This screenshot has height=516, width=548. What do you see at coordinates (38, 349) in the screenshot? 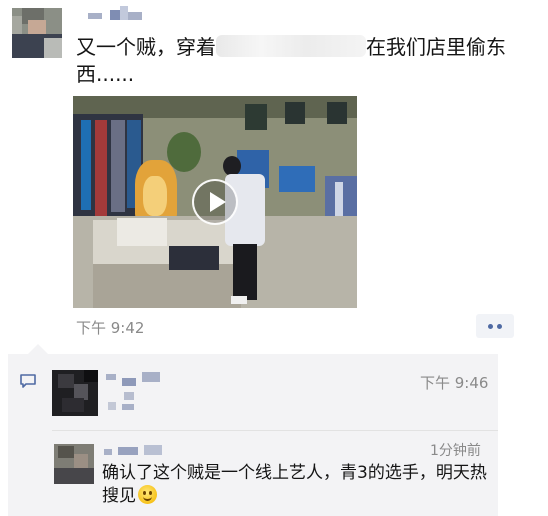
I see `comment-area-caret` at bounding box center [38, 349].